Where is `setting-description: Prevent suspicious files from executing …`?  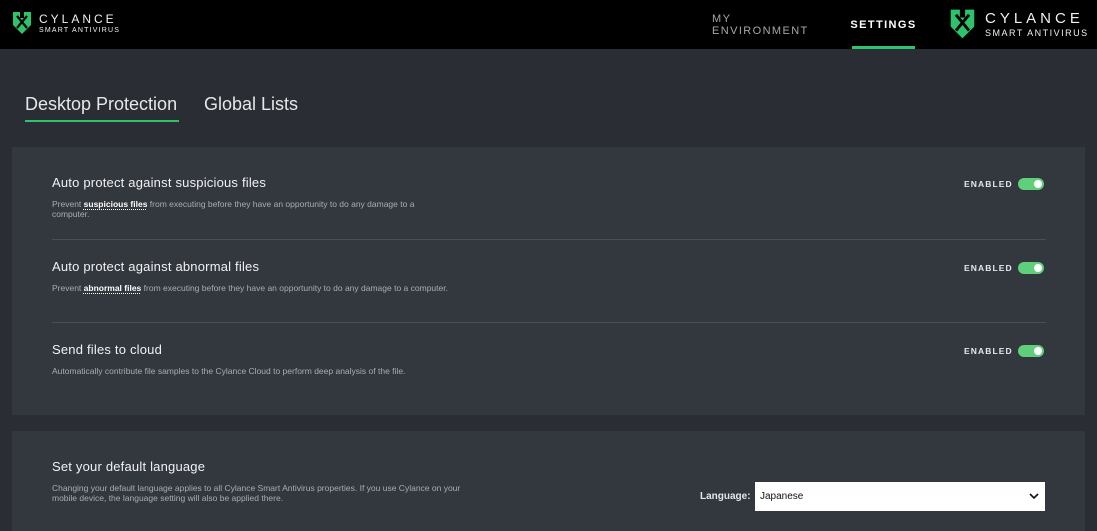 setting-description: Prevent suspicious files from executing … is located at coordinates (252, 209).